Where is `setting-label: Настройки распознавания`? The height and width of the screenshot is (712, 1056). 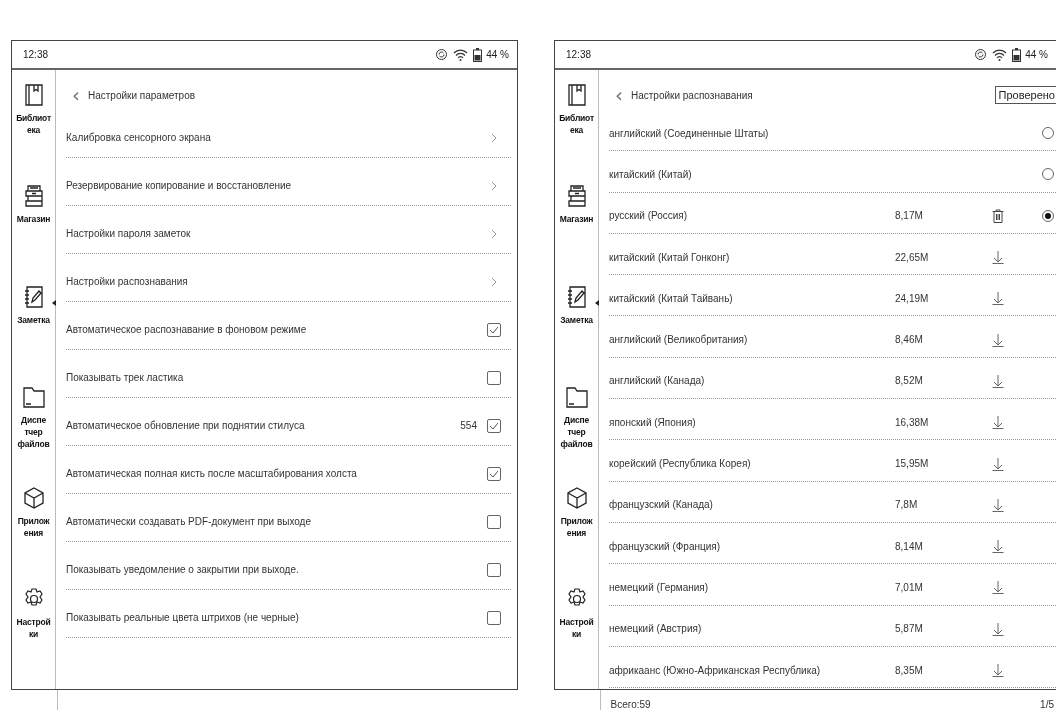
setting-label: Настройки распознавания is located at coordinates (127, 281).